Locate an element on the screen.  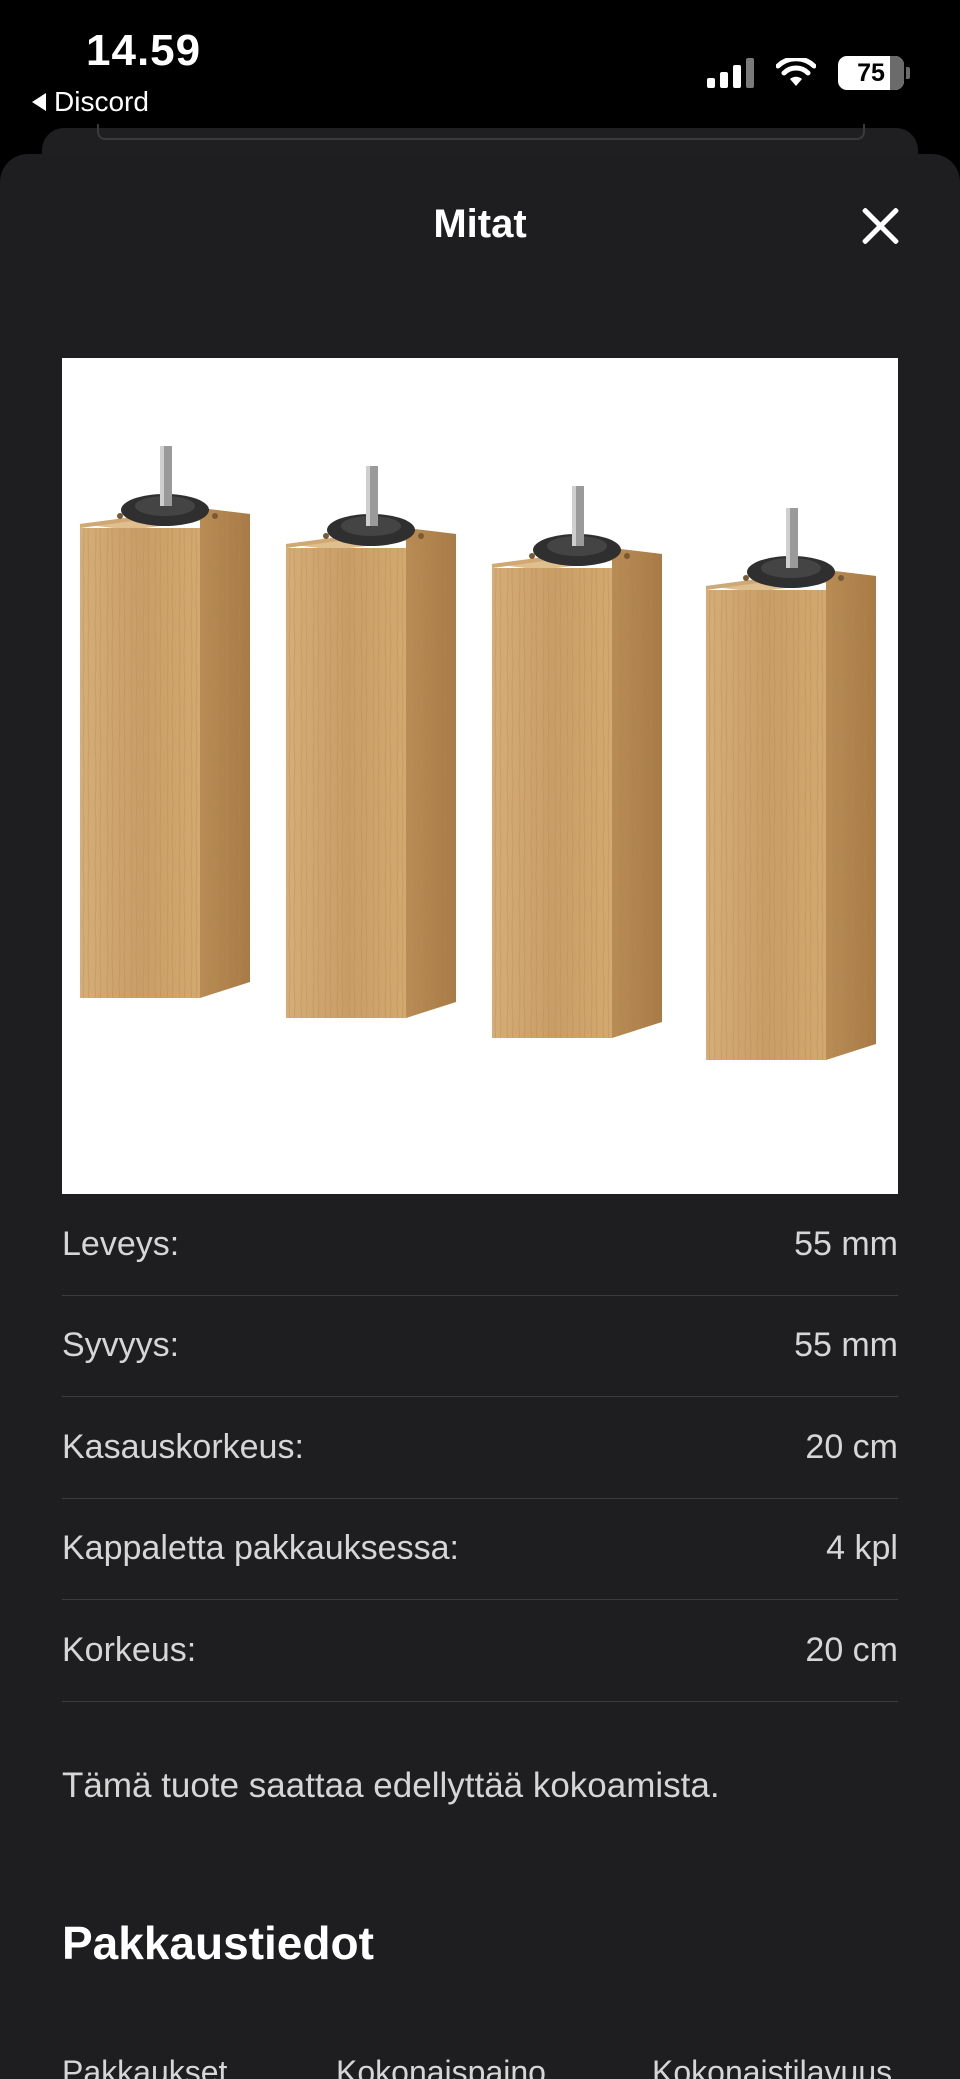
dimension-label: Kasauskorkeus: is located at coordinates (183, 1446).